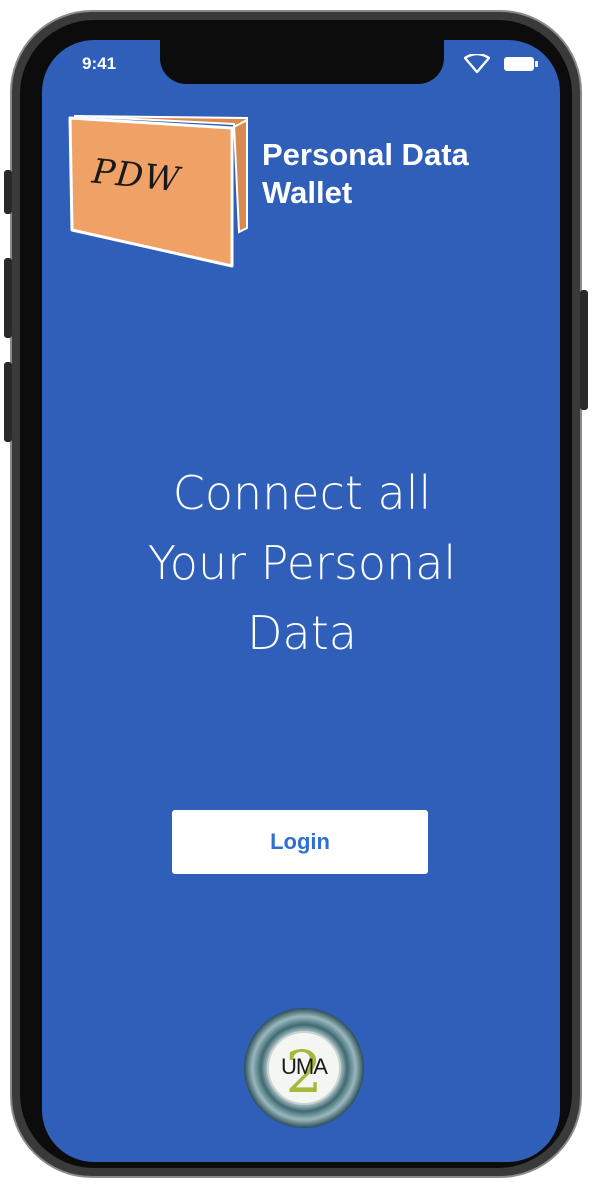  Describe the element at coordinates (307, 192) in the screenshot. I see `app-name-line2: Wallet` at that location.